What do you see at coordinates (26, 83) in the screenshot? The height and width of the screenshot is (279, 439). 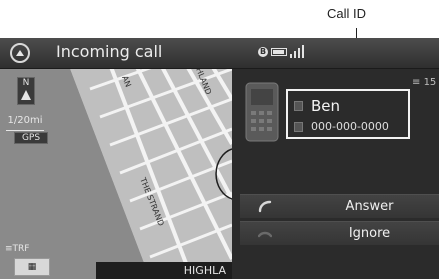 I see `compass-letter: N` at bounding box center [26, 83].